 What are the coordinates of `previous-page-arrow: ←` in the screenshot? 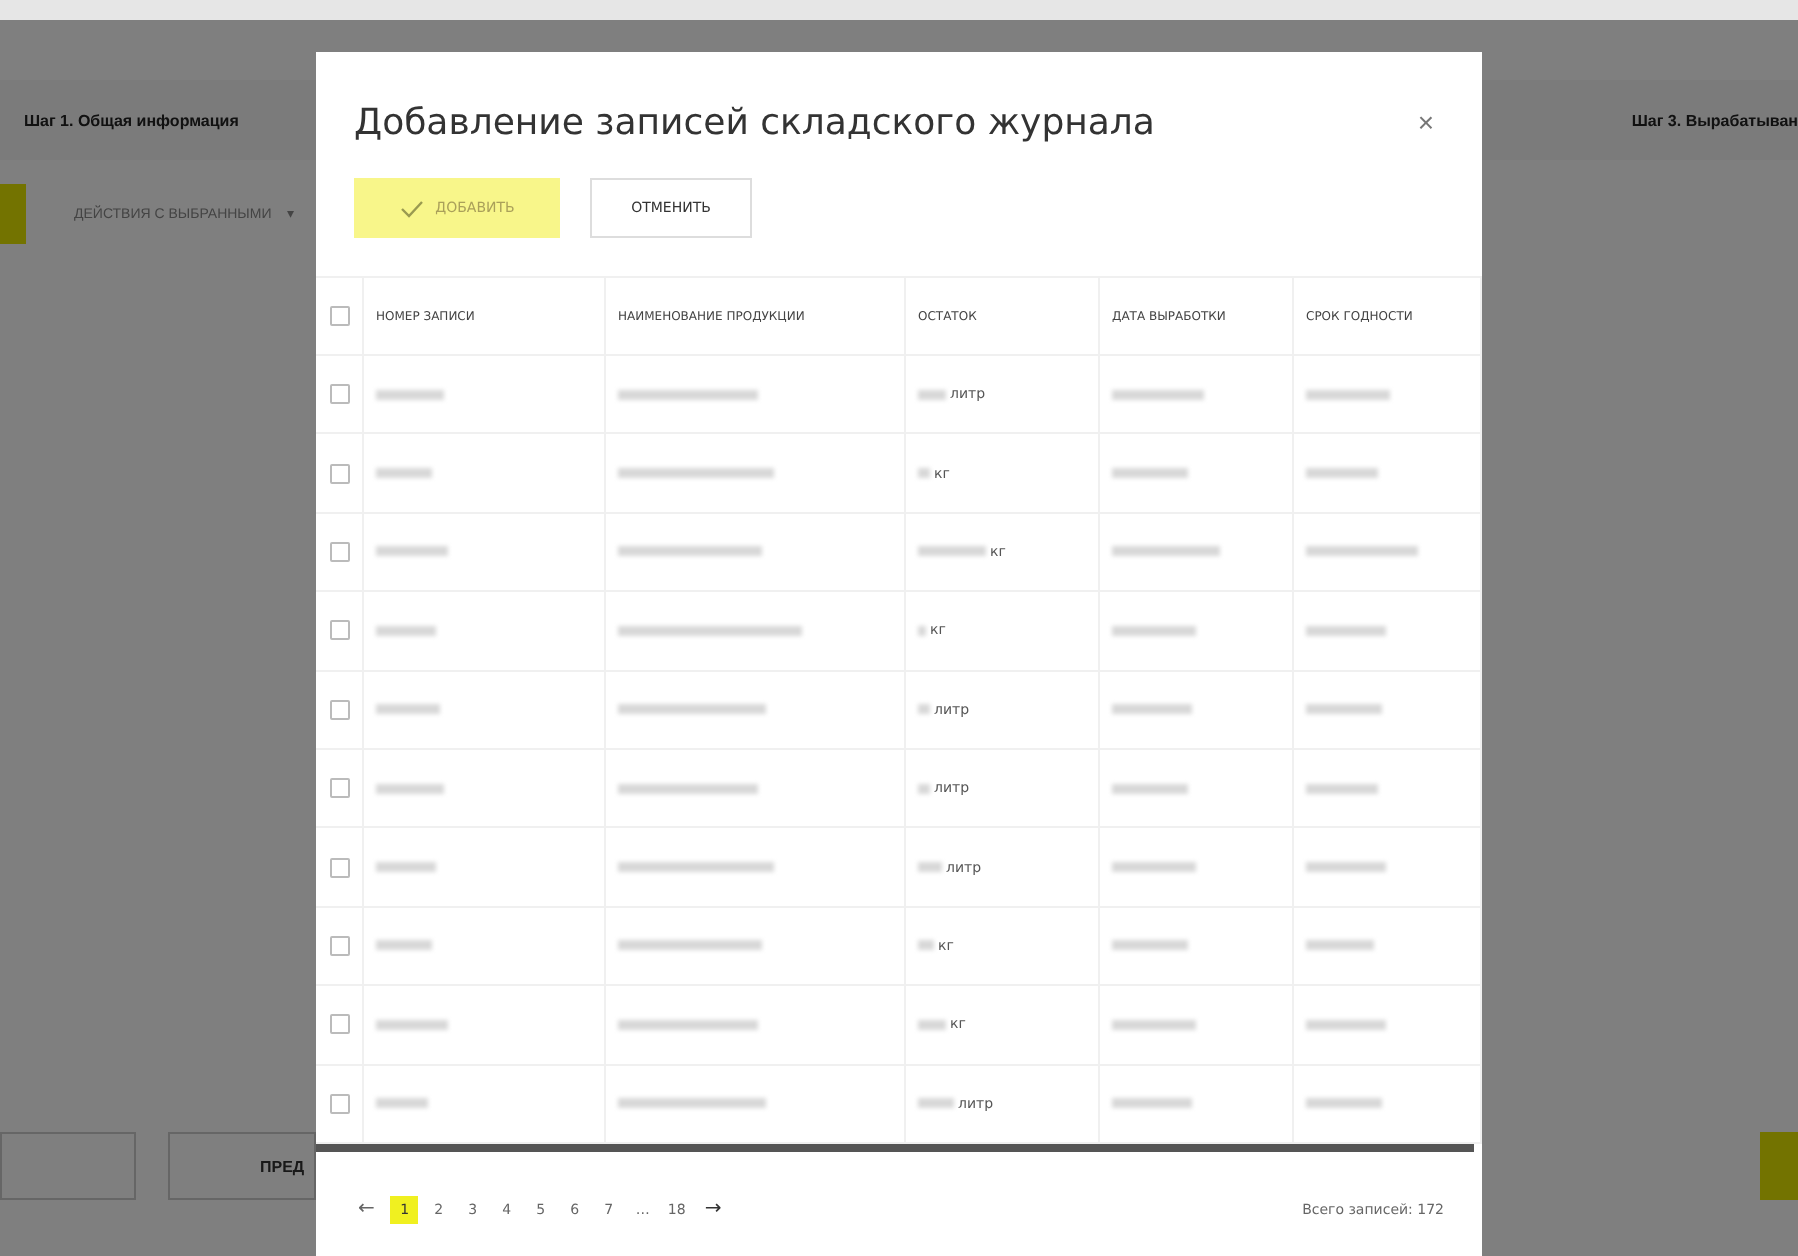 It's located at (366, 1209).